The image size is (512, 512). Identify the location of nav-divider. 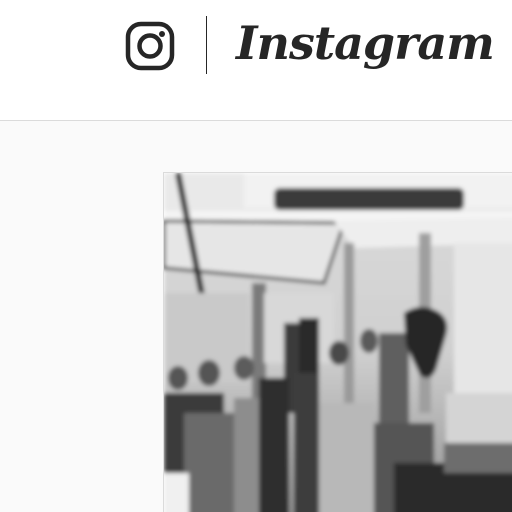
(206, 45).